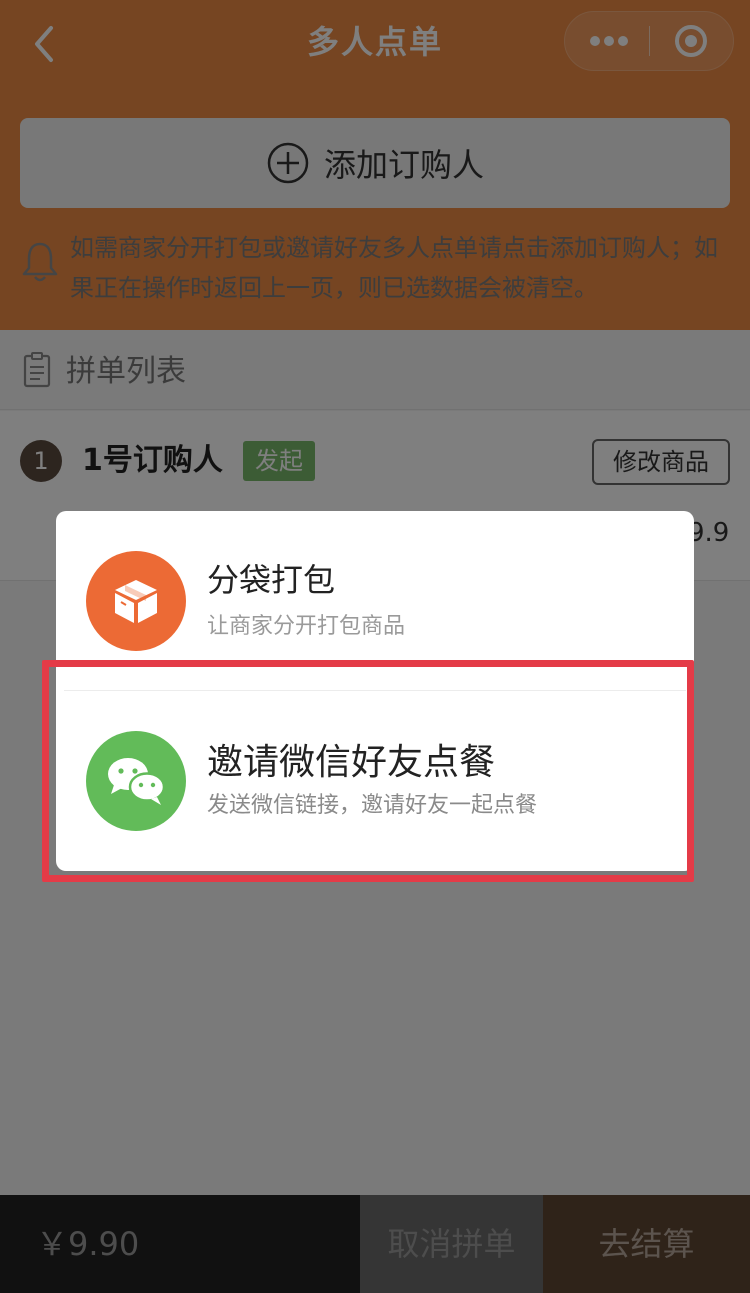 The width and height of the screenshot is (750, 1293). I want to click on separate-packing-title: 分袋打包, so click(271, 580).